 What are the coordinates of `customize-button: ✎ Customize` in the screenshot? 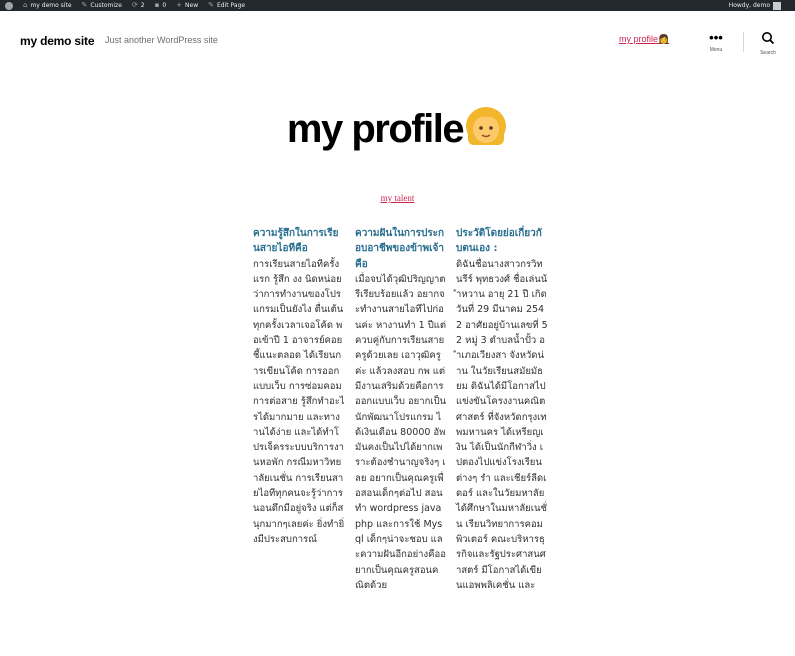 It's located at (102, 5).